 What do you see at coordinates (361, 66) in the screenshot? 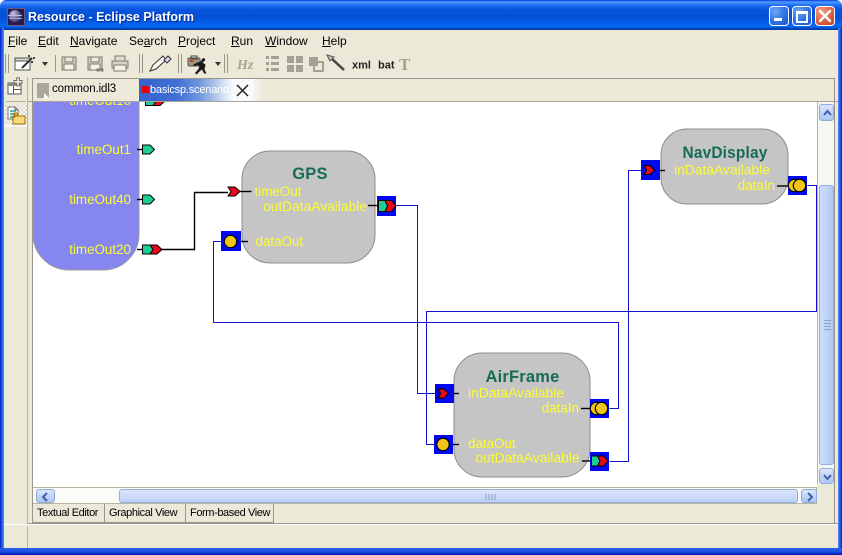
I see `svg-text: xml` at bounding box center [361, 66].